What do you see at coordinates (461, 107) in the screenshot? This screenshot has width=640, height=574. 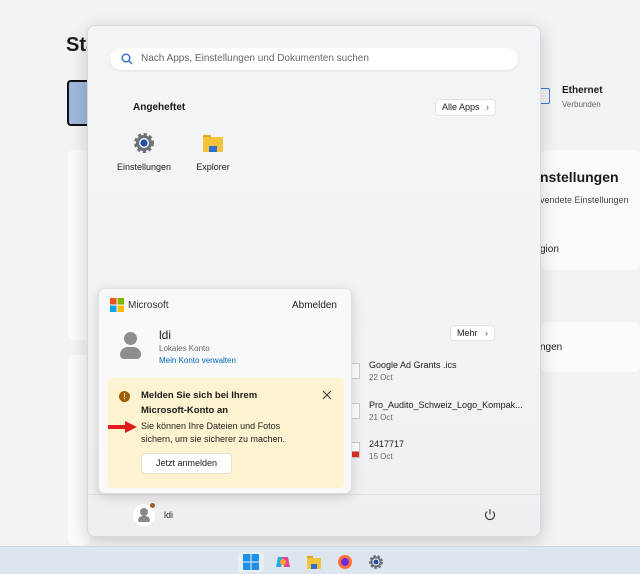 I see `all-apps-label: Alle Apps` at bounding box center [461, 107].